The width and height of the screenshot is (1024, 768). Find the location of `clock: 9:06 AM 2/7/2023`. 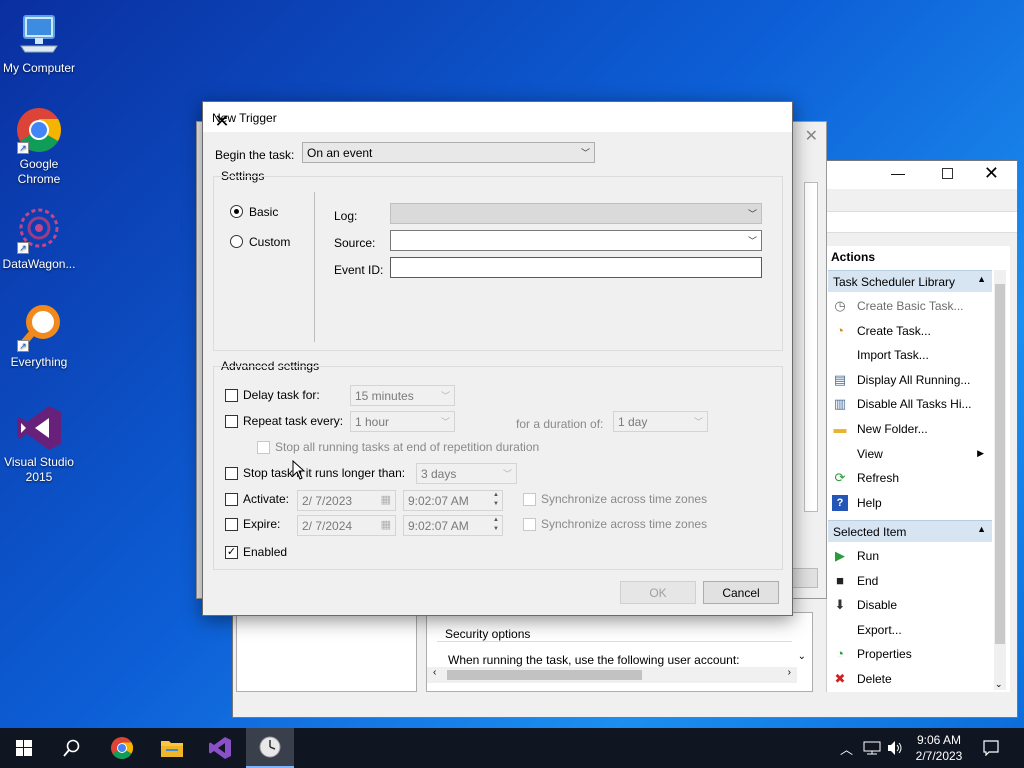

clock: 9:06 AM 2/7/2023 is located at coordinates (939, 748).